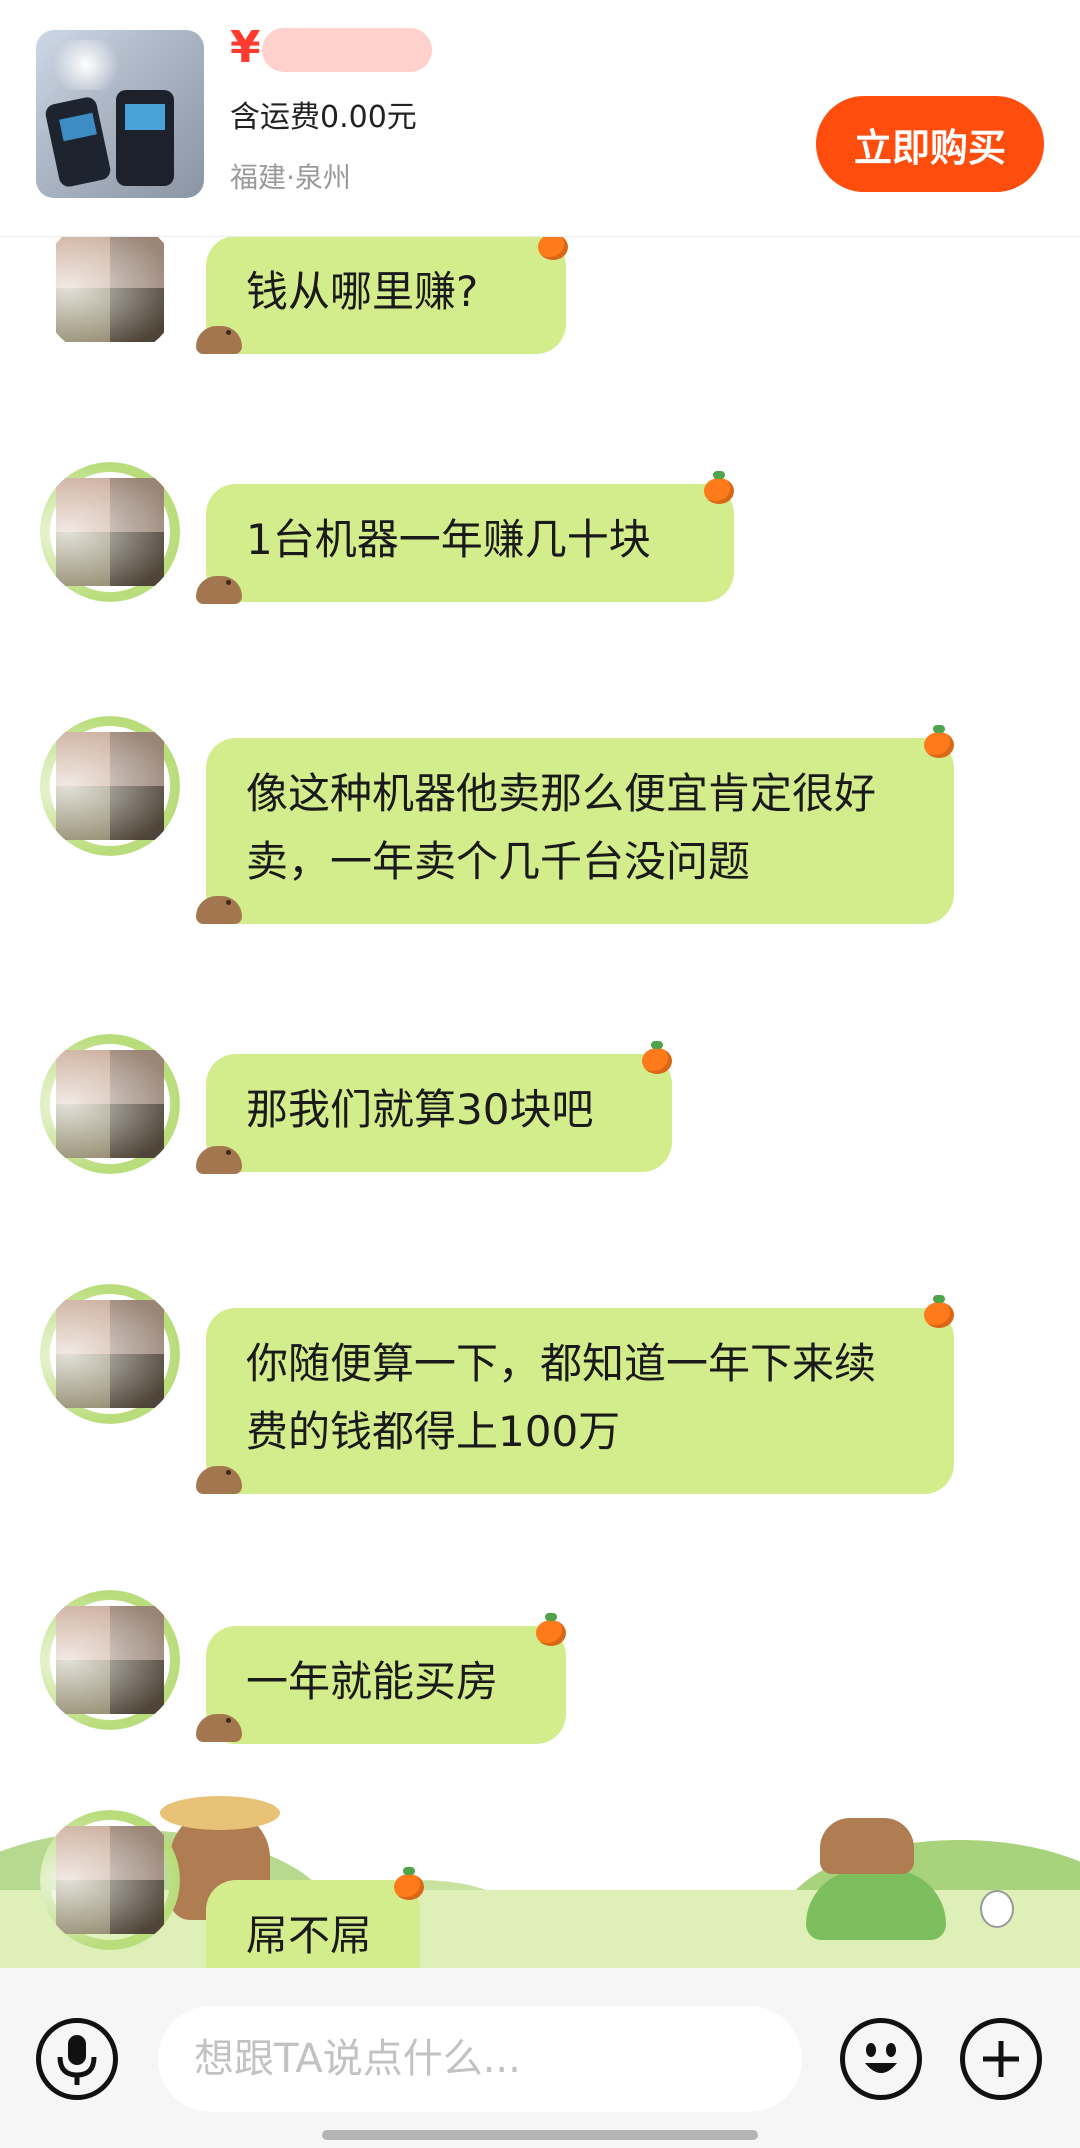 This screenshot has height=2148, width=1080. I want to click on price-redaction, so click(347, 50).